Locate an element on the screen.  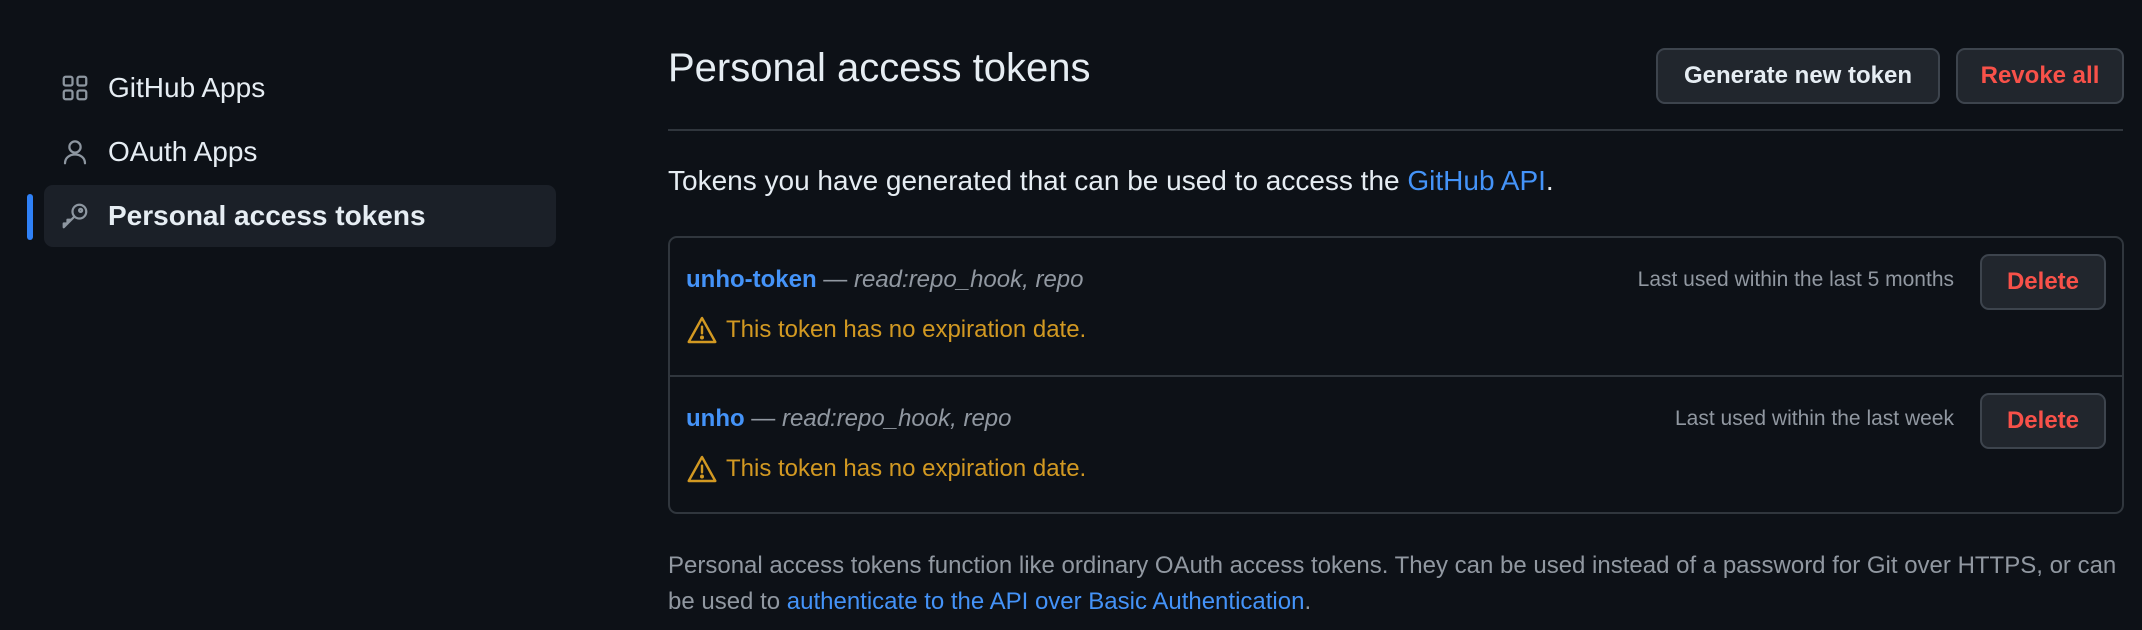
sidebar-item-oauth-apps: OAuth Apps is located at coordinates (300, 152).